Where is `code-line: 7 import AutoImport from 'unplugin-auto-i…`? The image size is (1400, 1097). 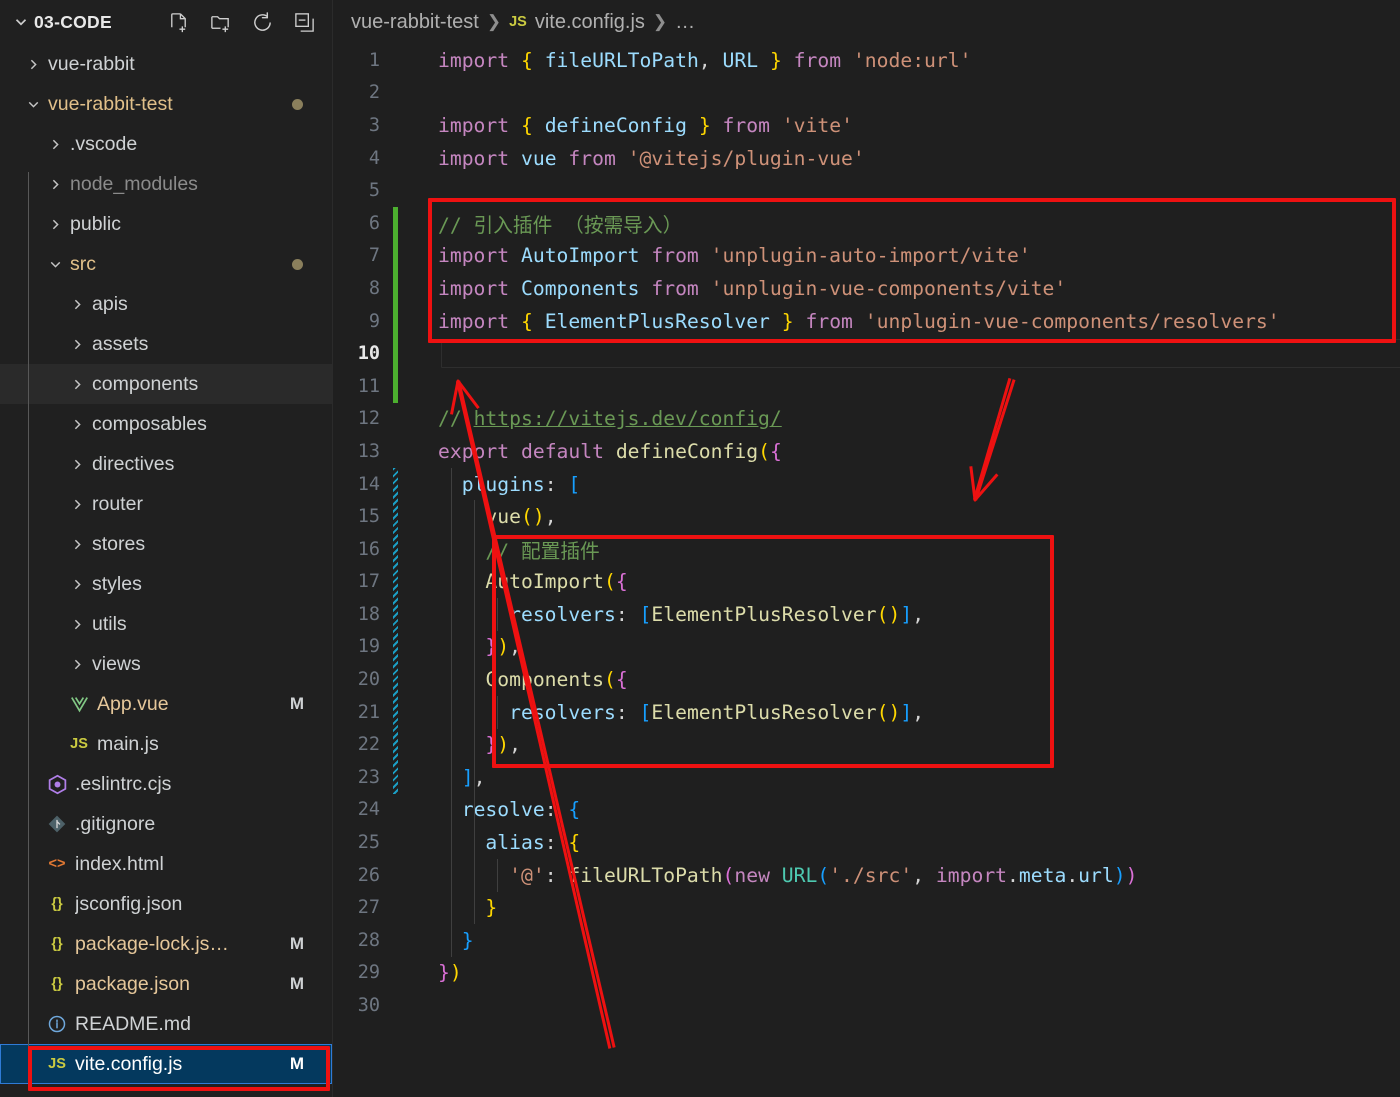 code-line: 7 import AutoImport from 'unplugin-auto-i… is located at coordinates (866, 256).